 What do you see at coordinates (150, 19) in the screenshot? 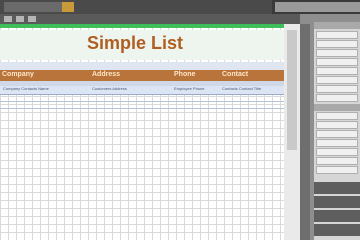
I see `secondary-toolbar` at bounding box center [150, 19].